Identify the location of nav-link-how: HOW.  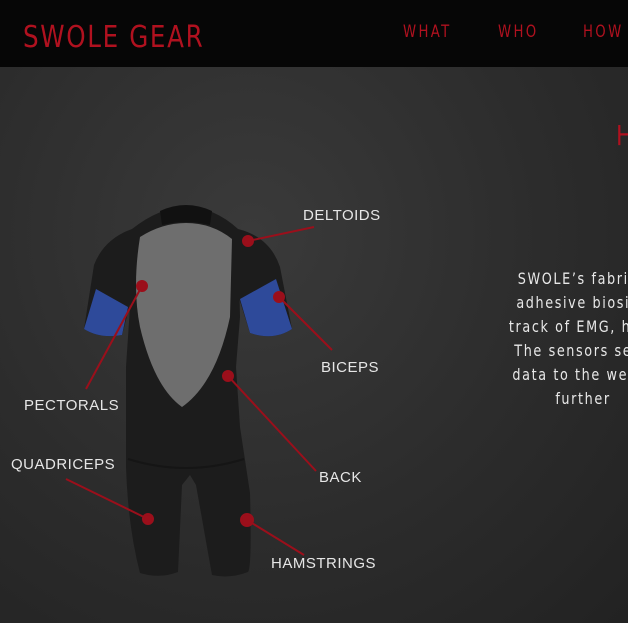
(603, 32).